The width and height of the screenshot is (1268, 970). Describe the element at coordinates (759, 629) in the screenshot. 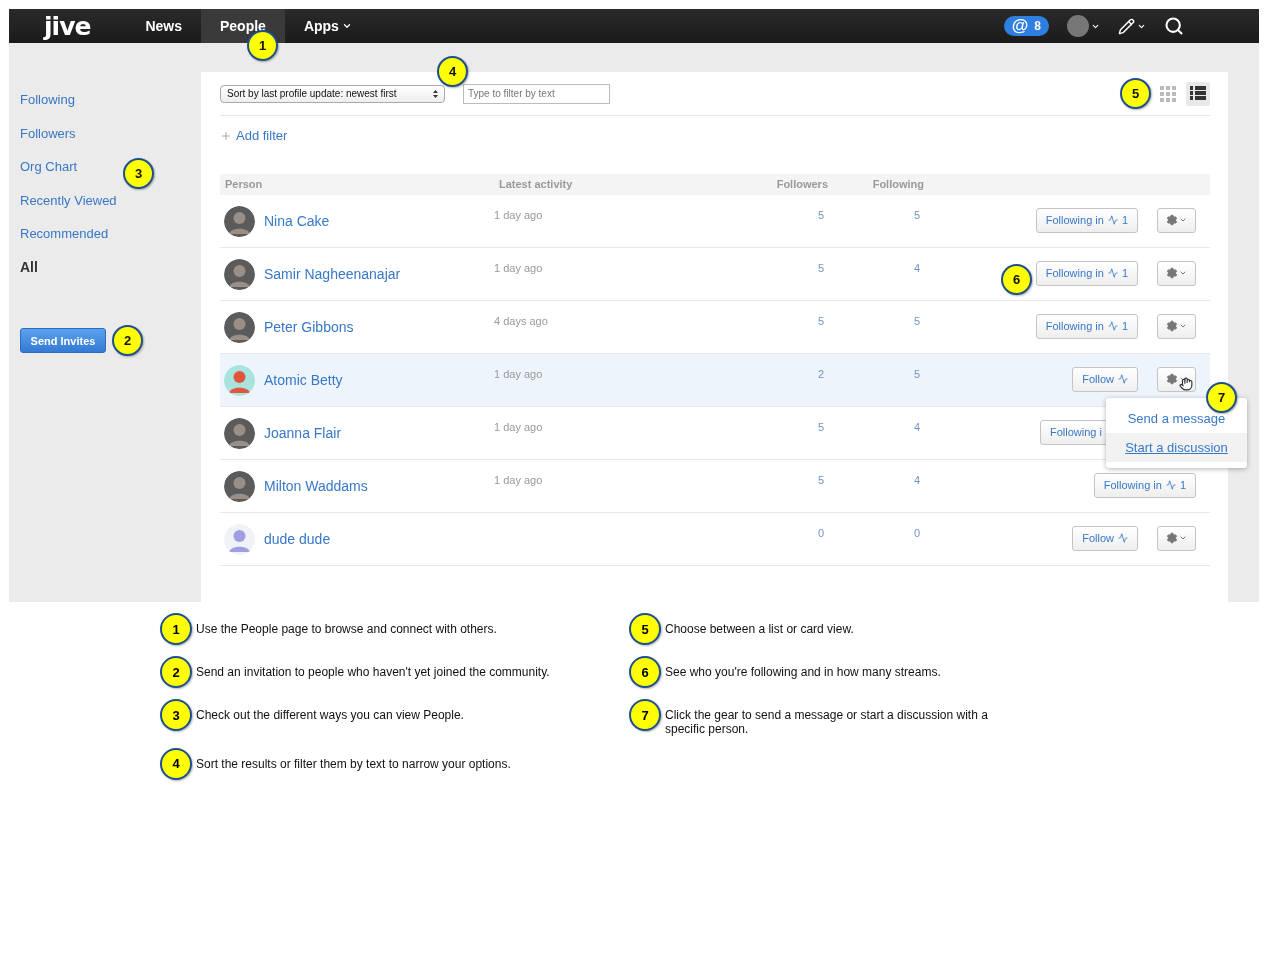

I see `callout-note: Choose between a list or card view.` at that location.